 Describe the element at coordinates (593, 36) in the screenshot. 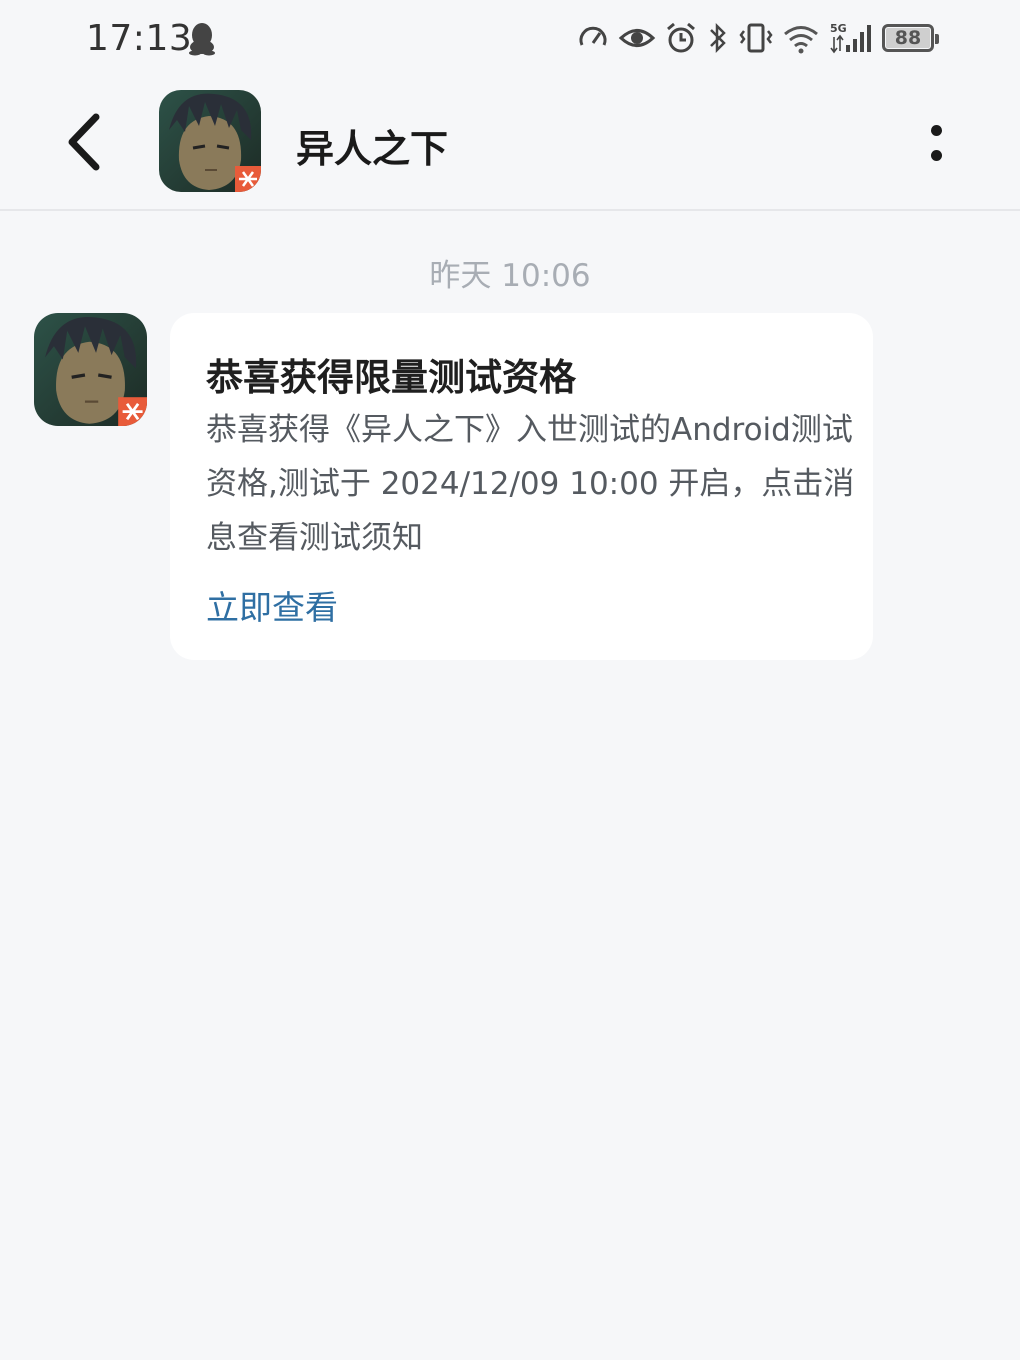

I see `speed-icon` at that location.